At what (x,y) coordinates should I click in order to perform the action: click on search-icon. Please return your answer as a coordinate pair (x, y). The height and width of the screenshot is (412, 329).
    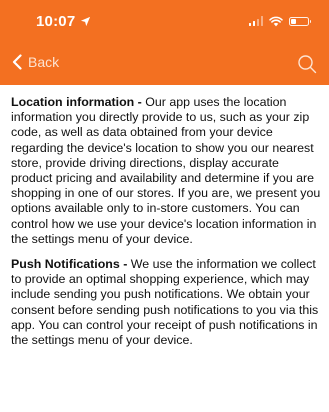
    Looking at the image, I should click on (307, 64).